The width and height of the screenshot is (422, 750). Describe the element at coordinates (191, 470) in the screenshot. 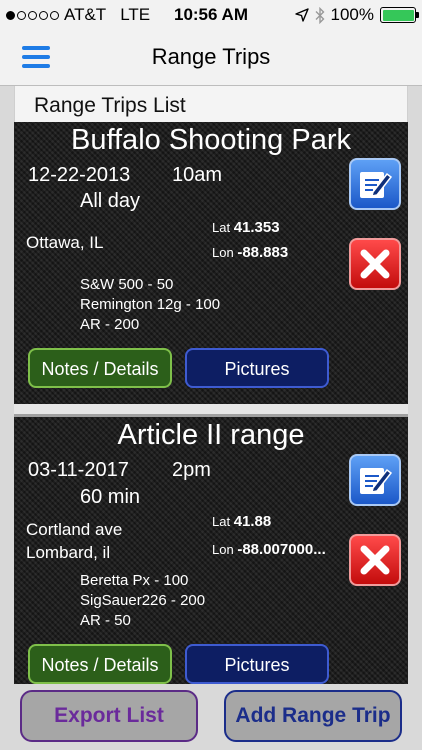

I see `trip-time: 2pm` at that location.